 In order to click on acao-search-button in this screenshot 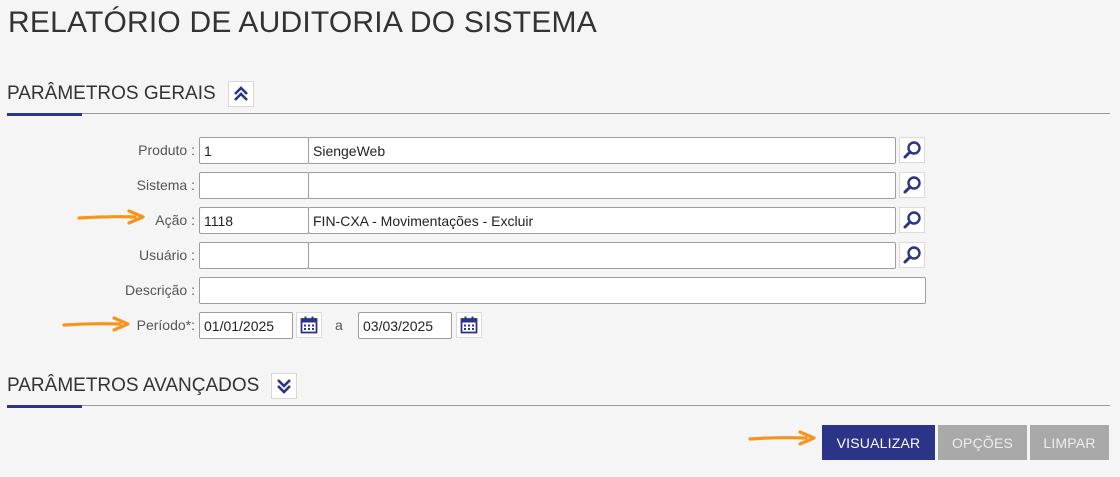, I will do `click(912, 220)`.